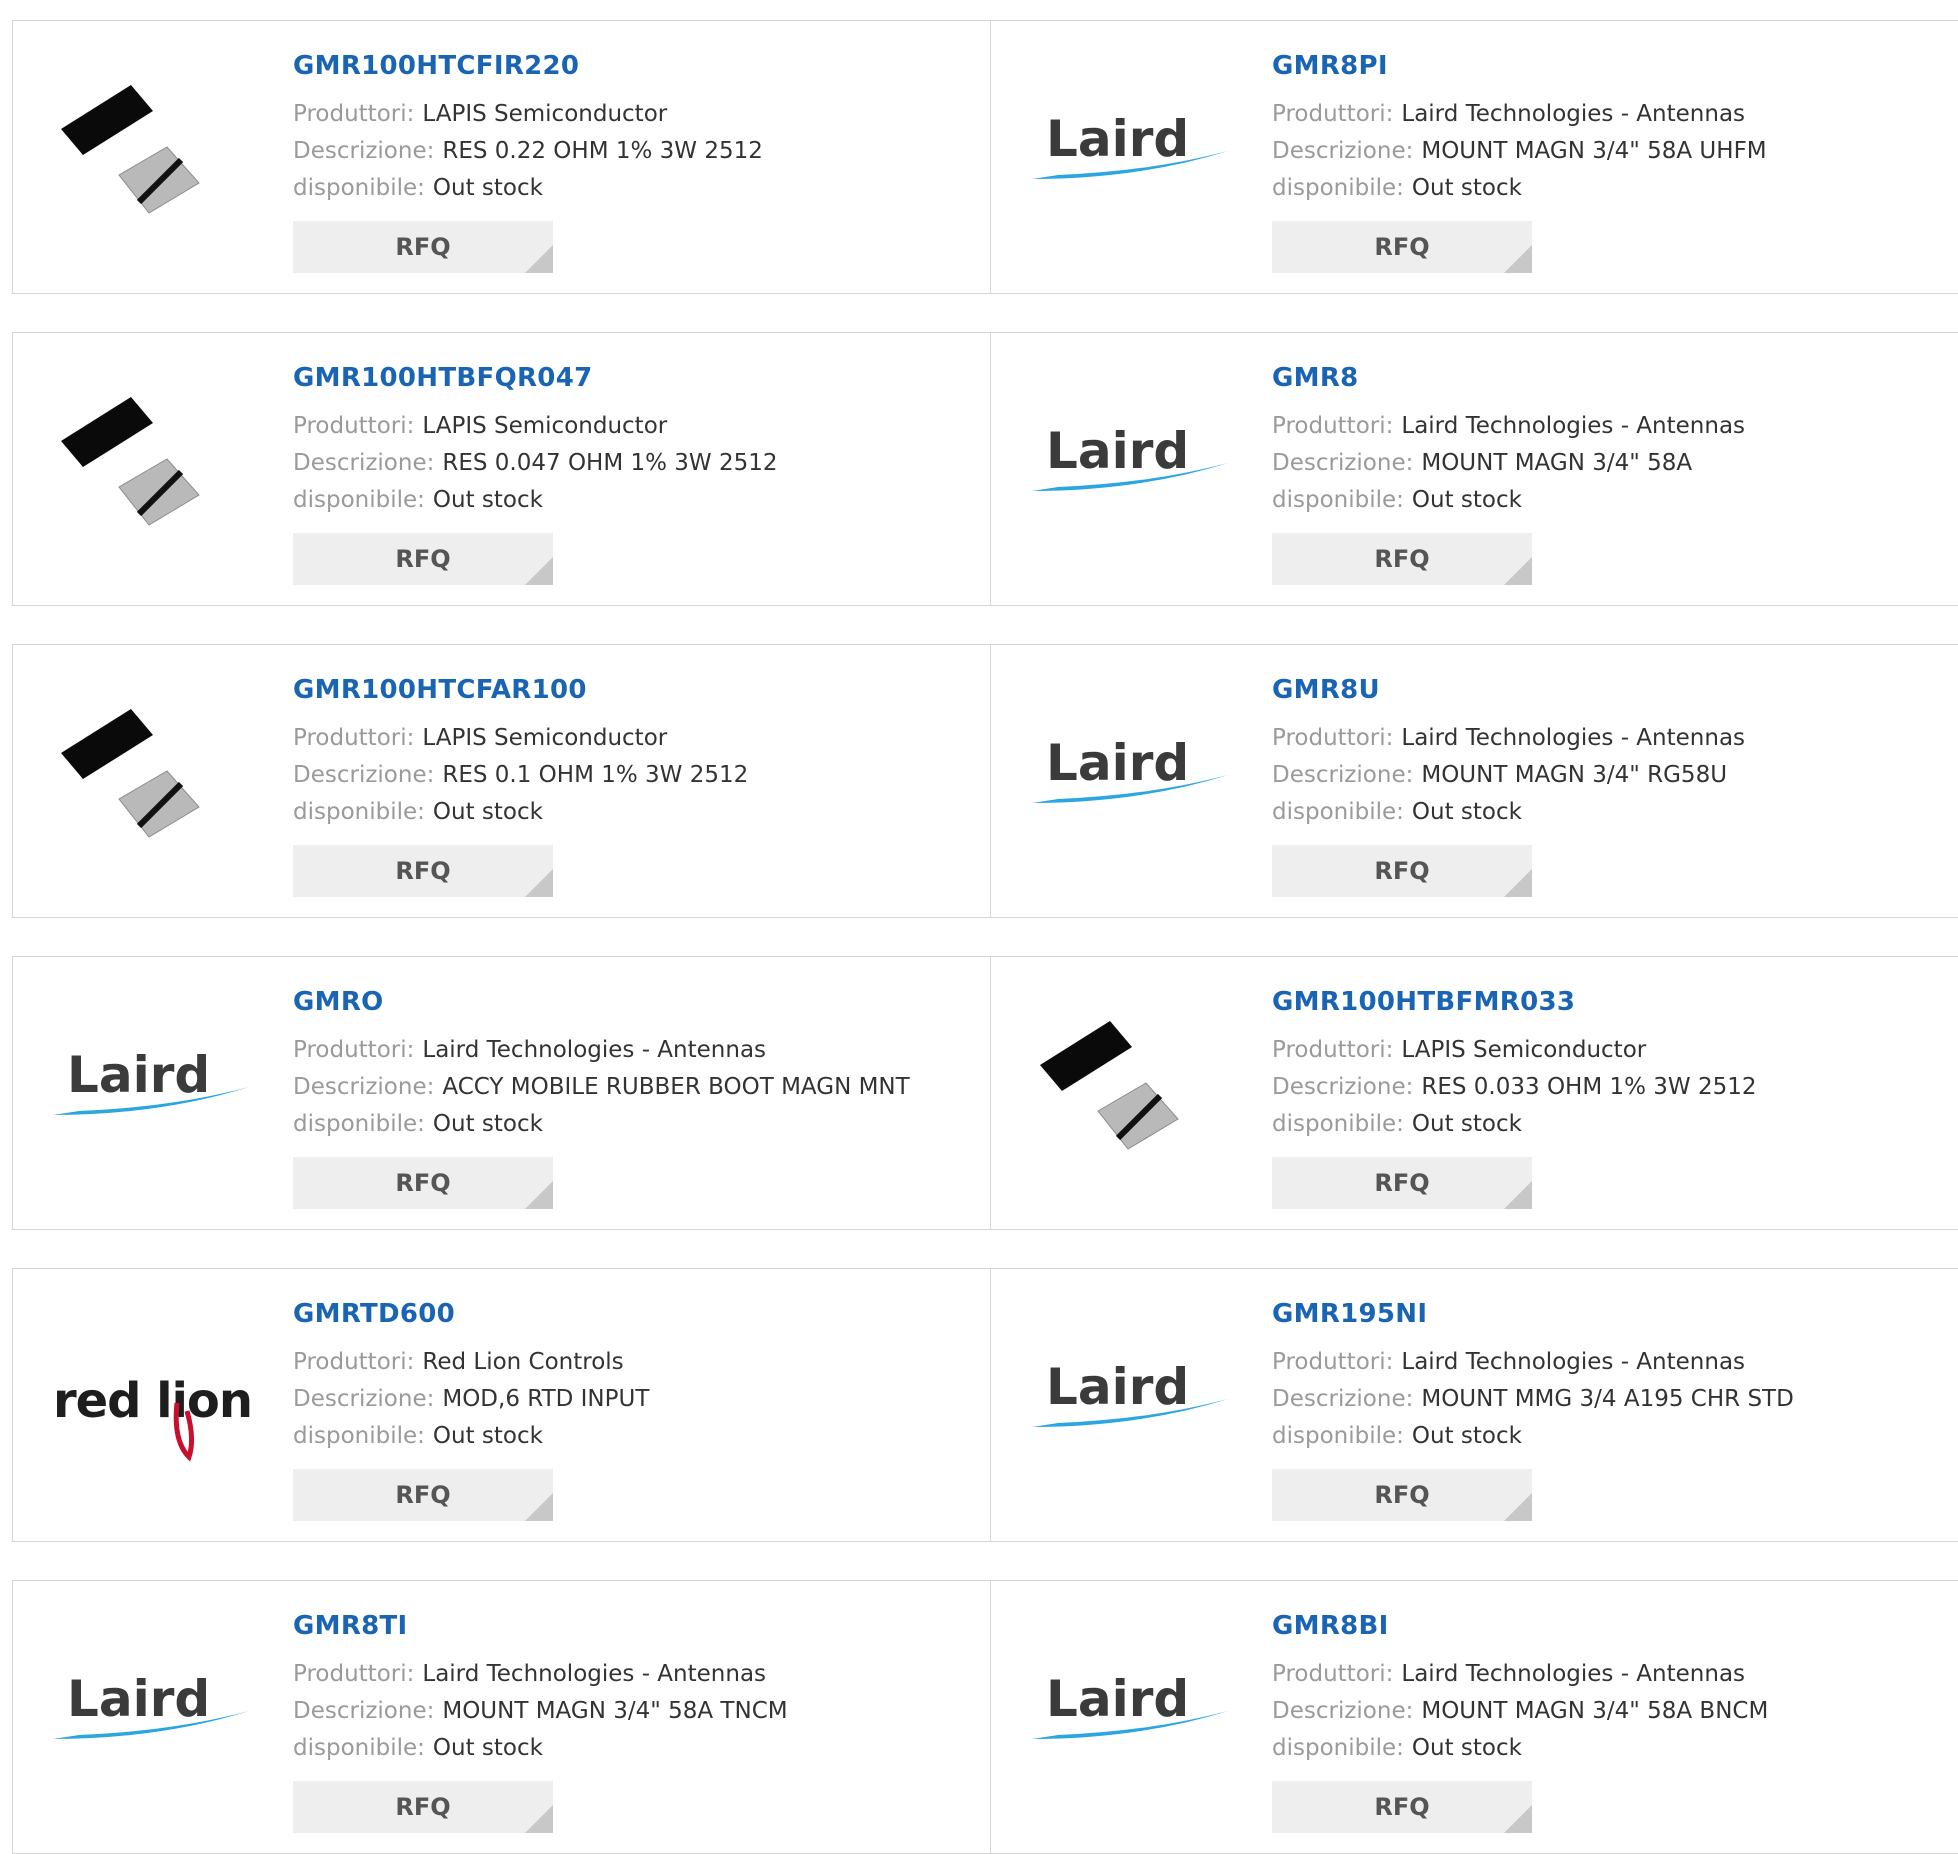  I want to click on part-number-link: GMRTD600, so click(374, 1314).